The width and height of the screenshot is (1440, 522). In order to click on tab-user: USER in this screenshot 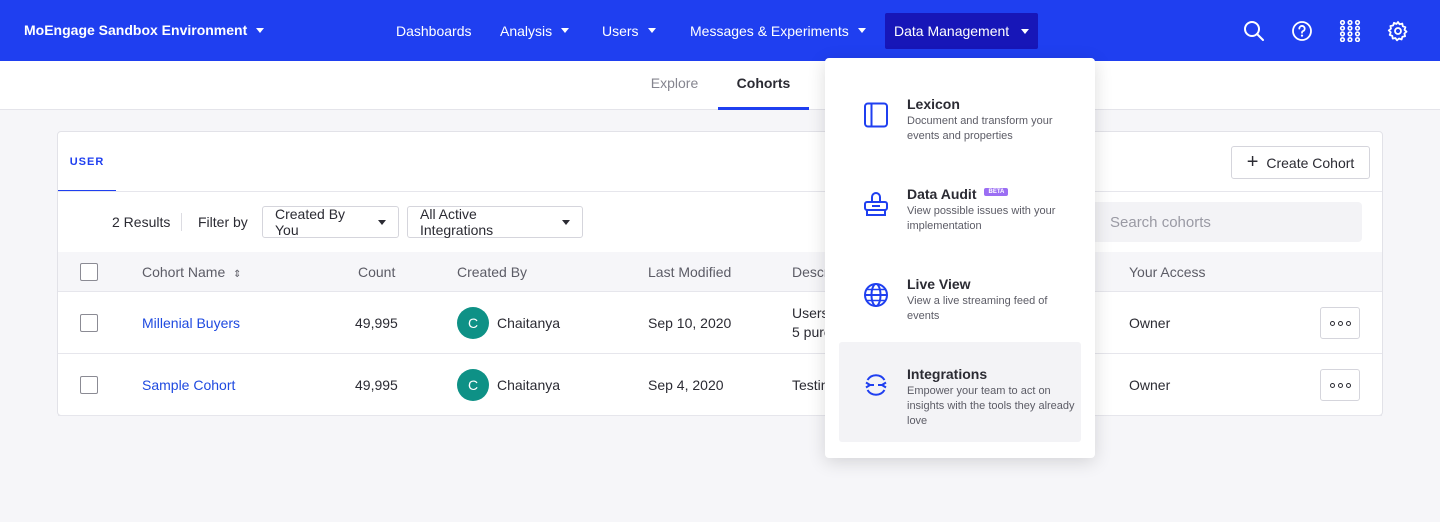, I will do `click(87, 162)`.